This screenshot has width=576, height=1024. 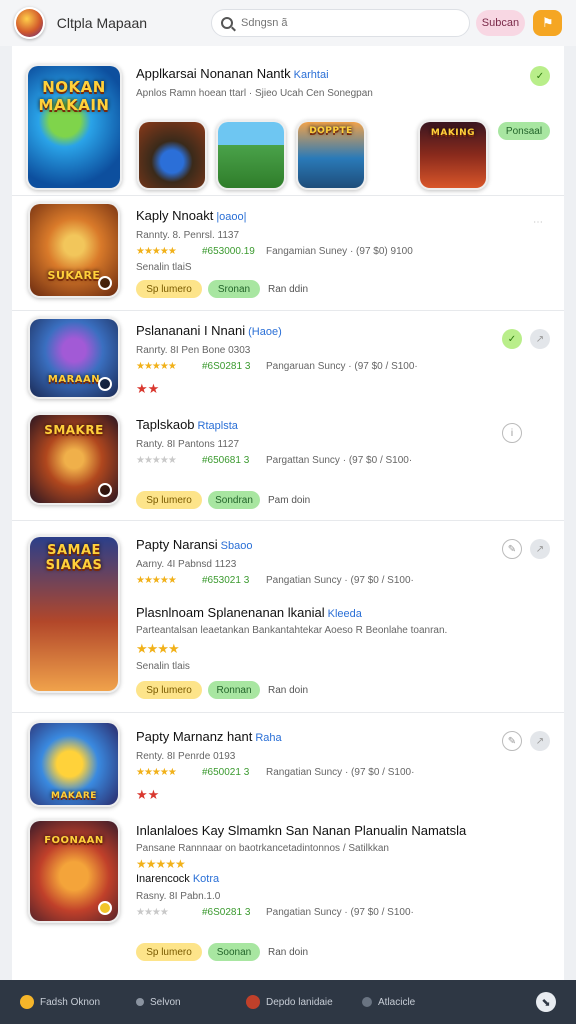 What do you see at coordinates (102, 23) in the screenshot?
I see `app-name: Cltpla Mapaan` at bounding box center [102, 23].